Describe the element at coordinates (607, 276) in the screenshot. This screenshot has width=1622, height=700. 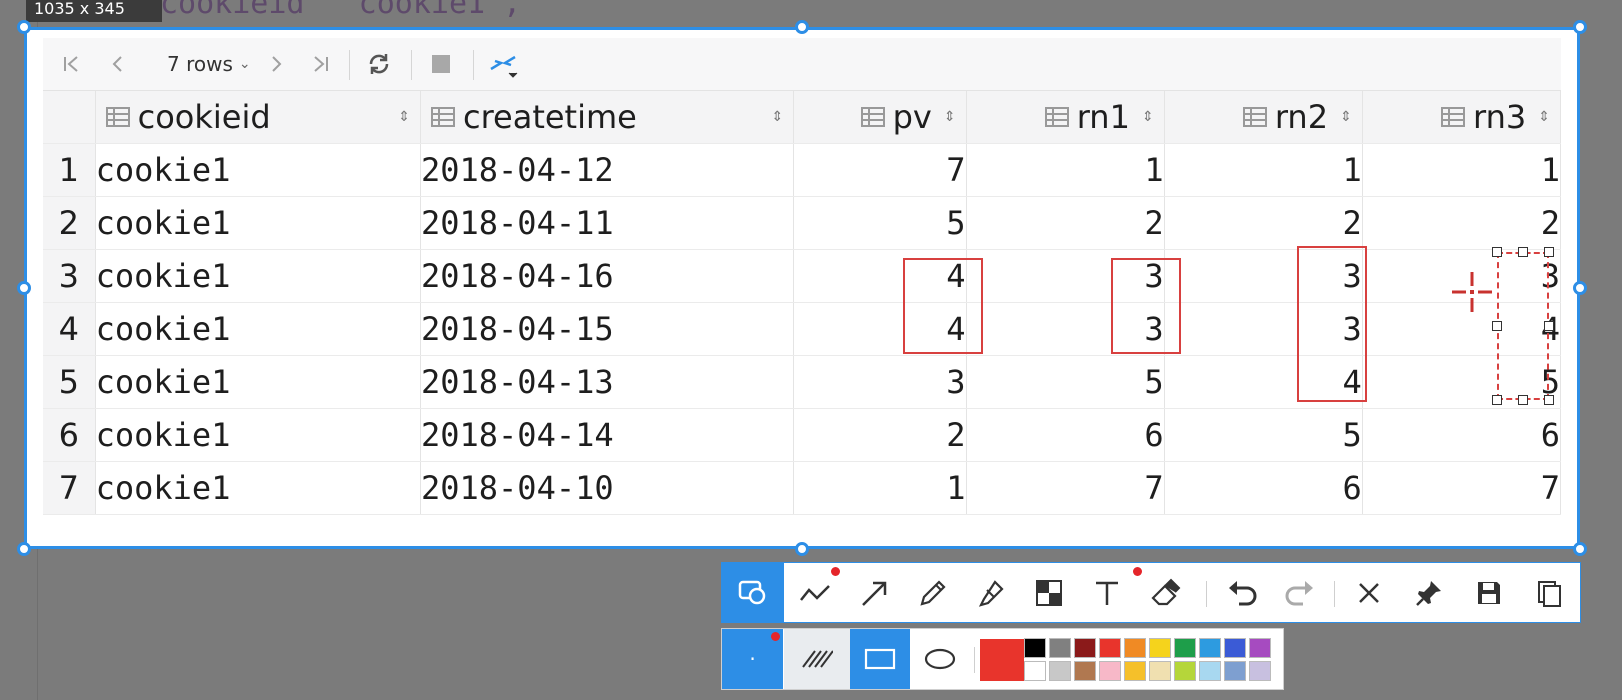
I see `cell-createtime: 2018-04-16` at that location.